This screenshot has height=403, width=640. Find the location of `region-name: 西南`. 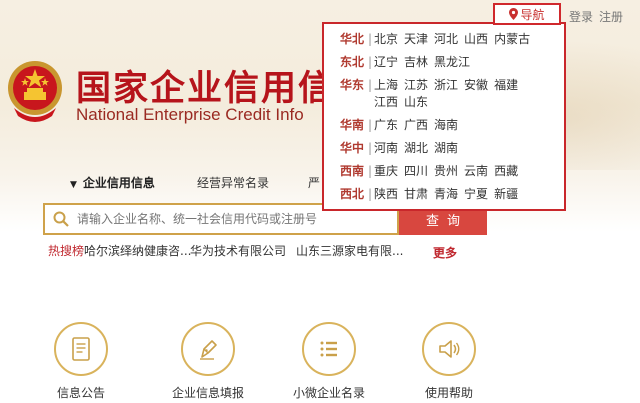

region-name: 西南 is located at coordinates (351, 171).